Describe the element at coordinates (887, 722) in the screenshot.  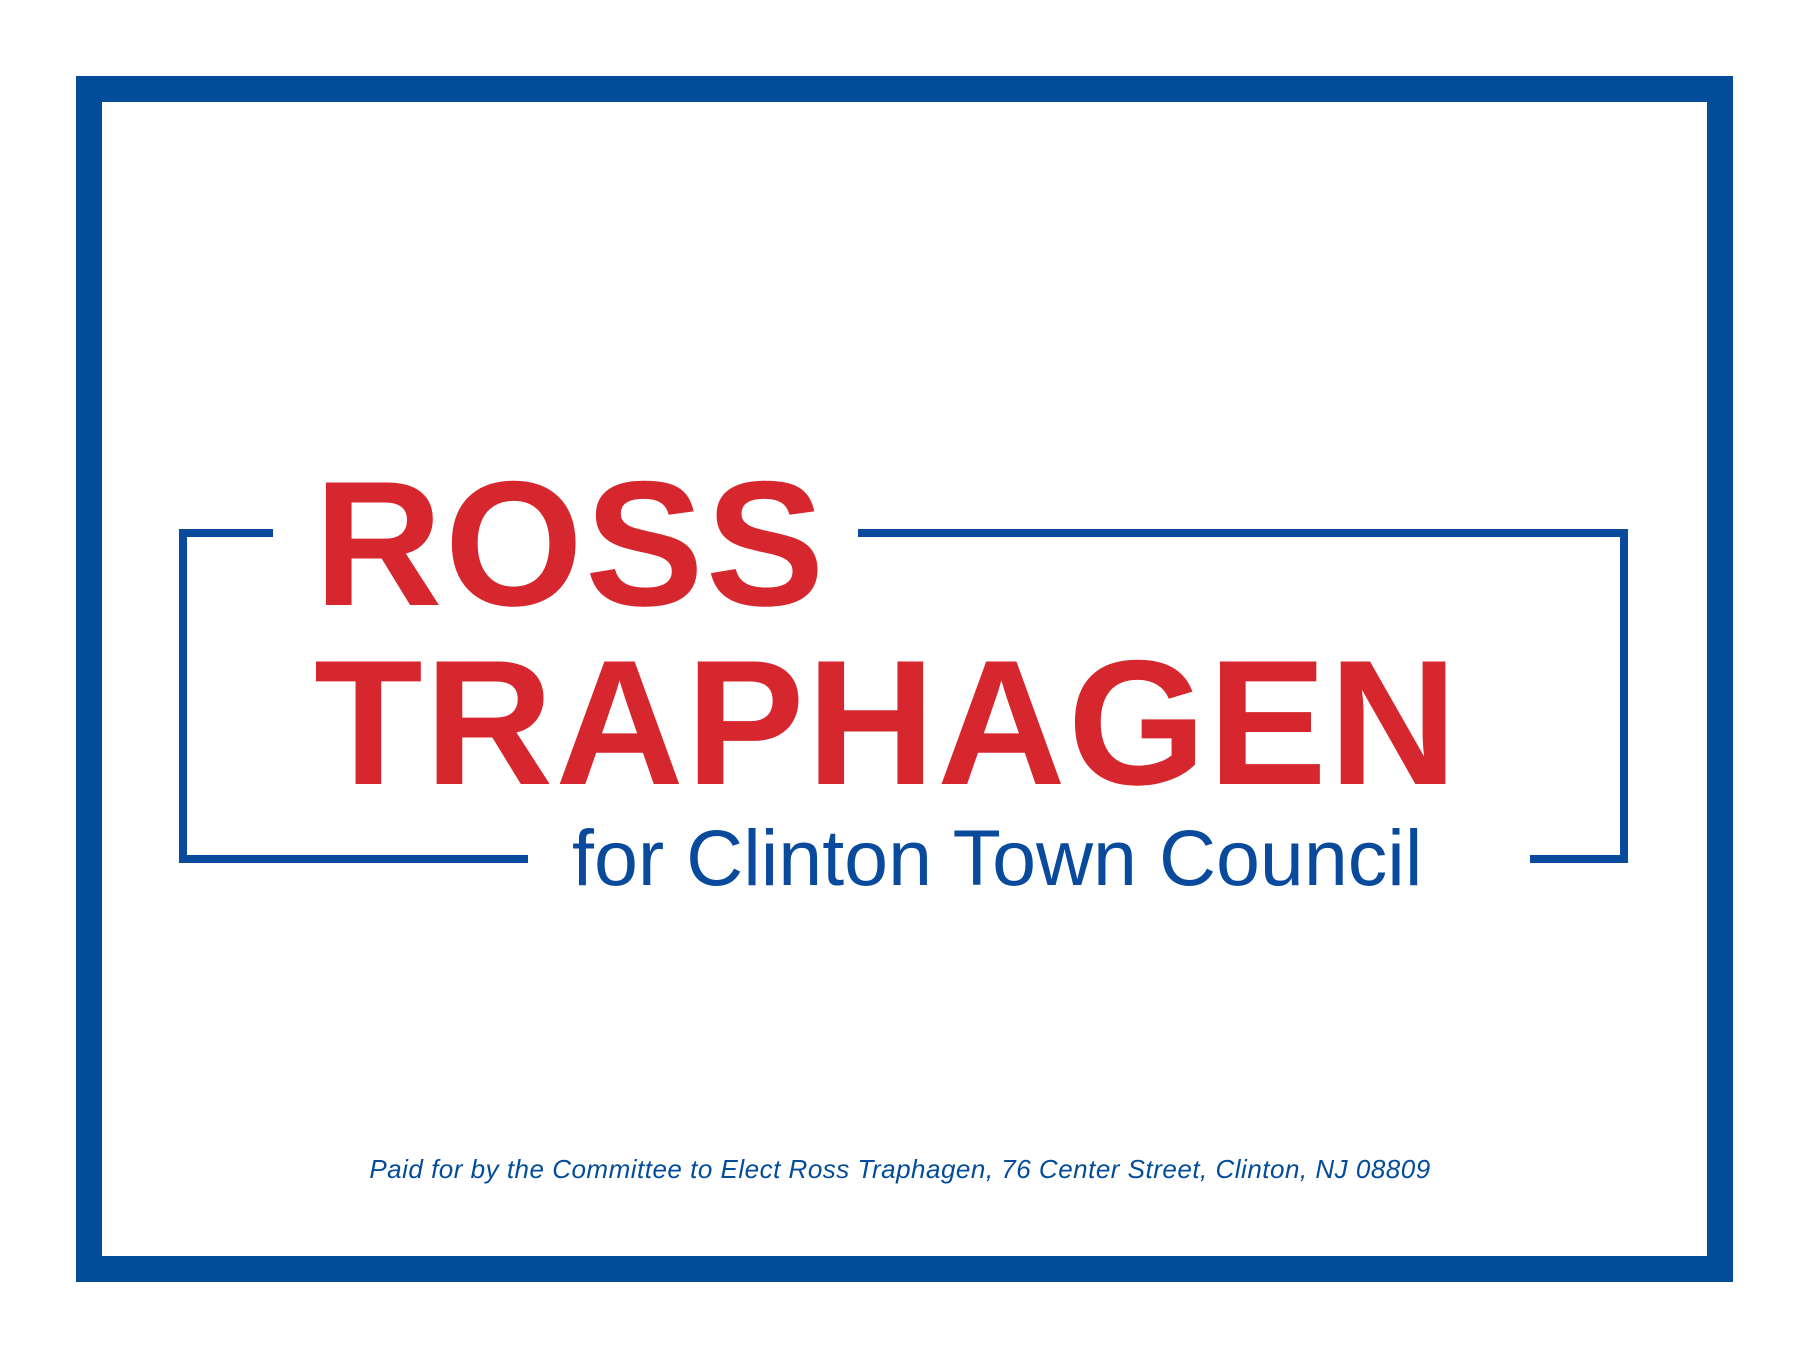
I see `candidate-last-name: TRAPHAGEN` at that location.